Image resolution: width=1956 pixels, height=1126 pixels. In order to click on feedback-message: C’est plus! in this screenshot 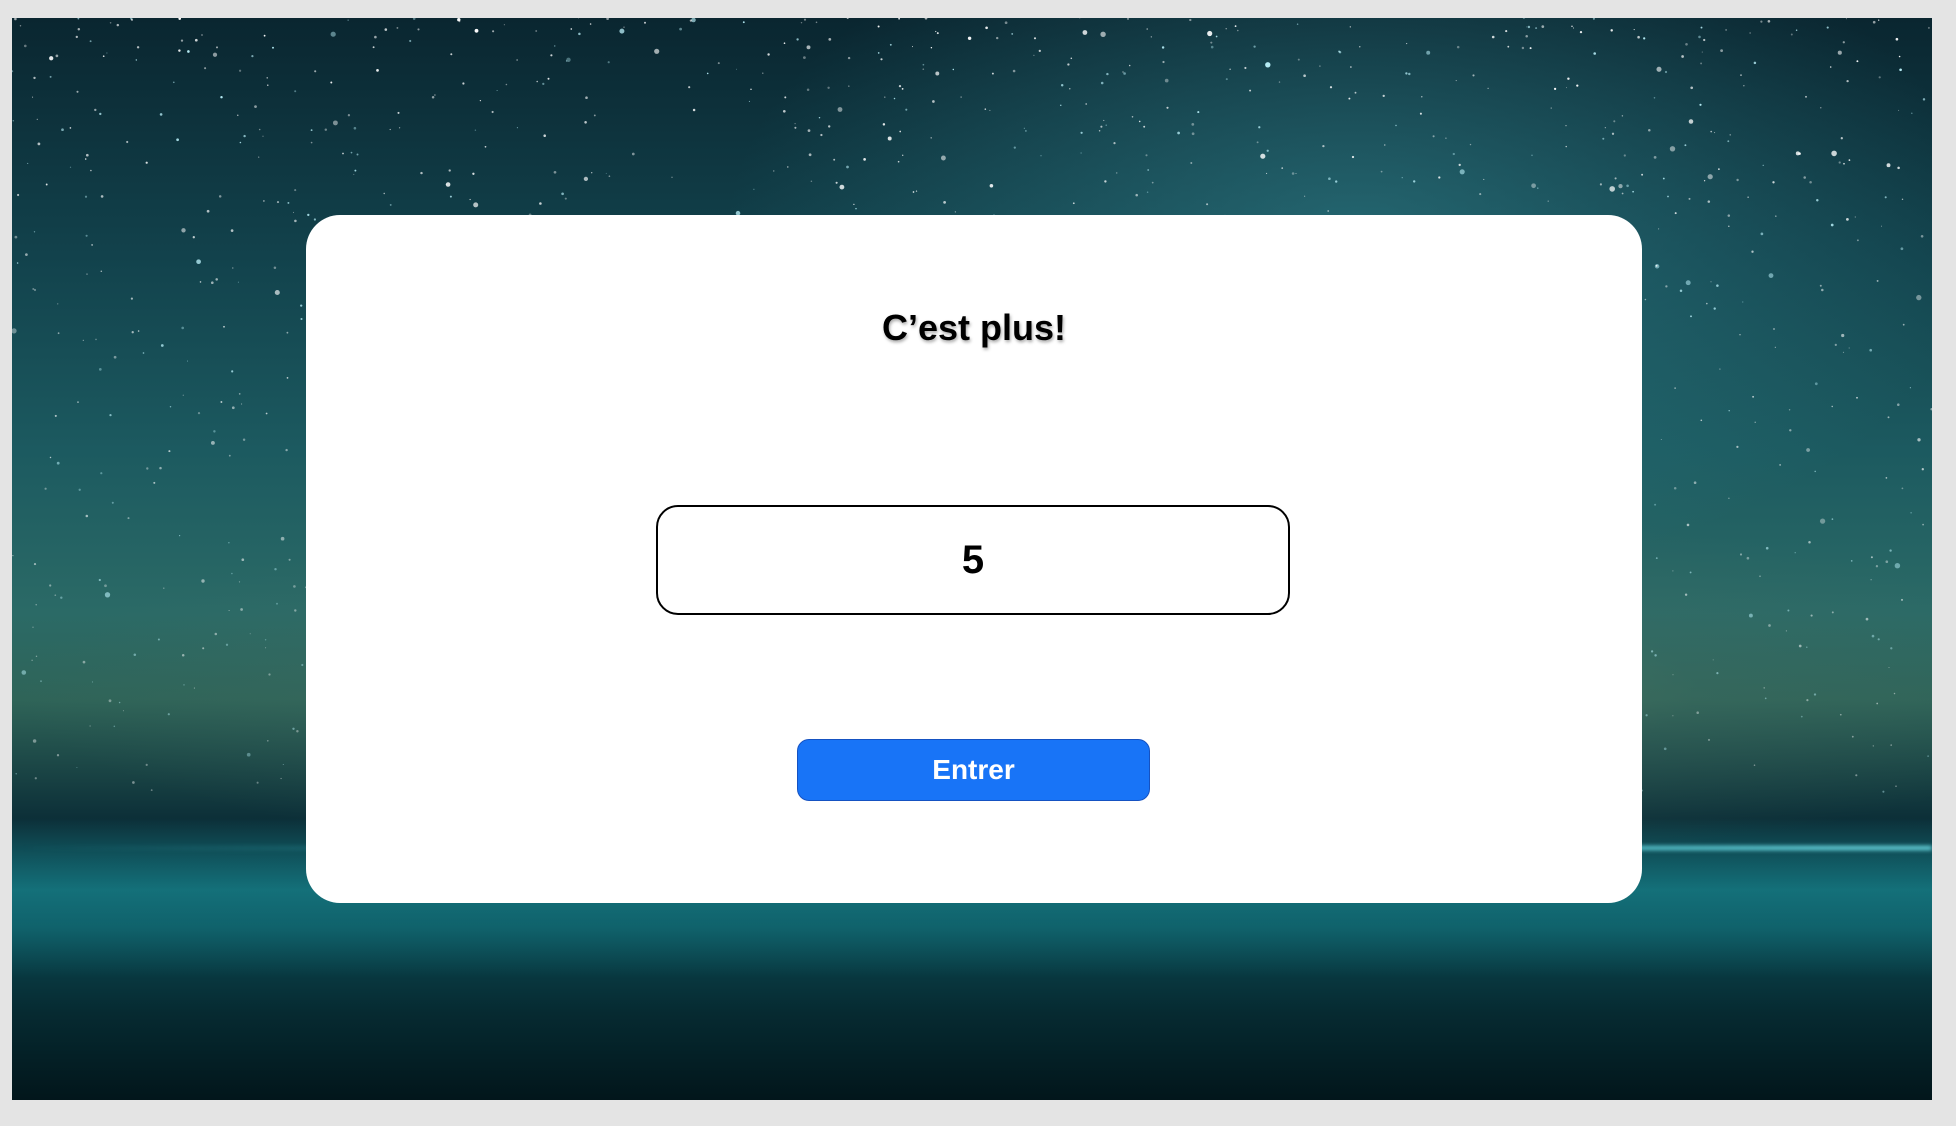, I will do `click(974, 327)`.